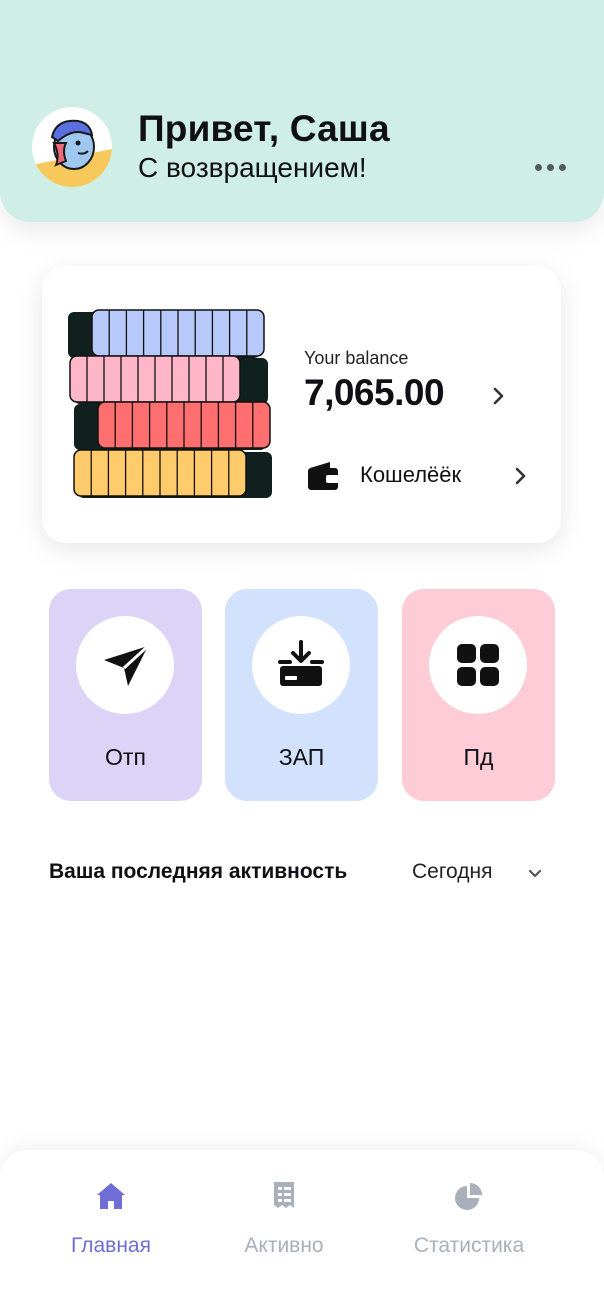 The width and height of the screenshot is (604, 1306). I want to click on tab-statistics: Статистика, so click(469, 1215).